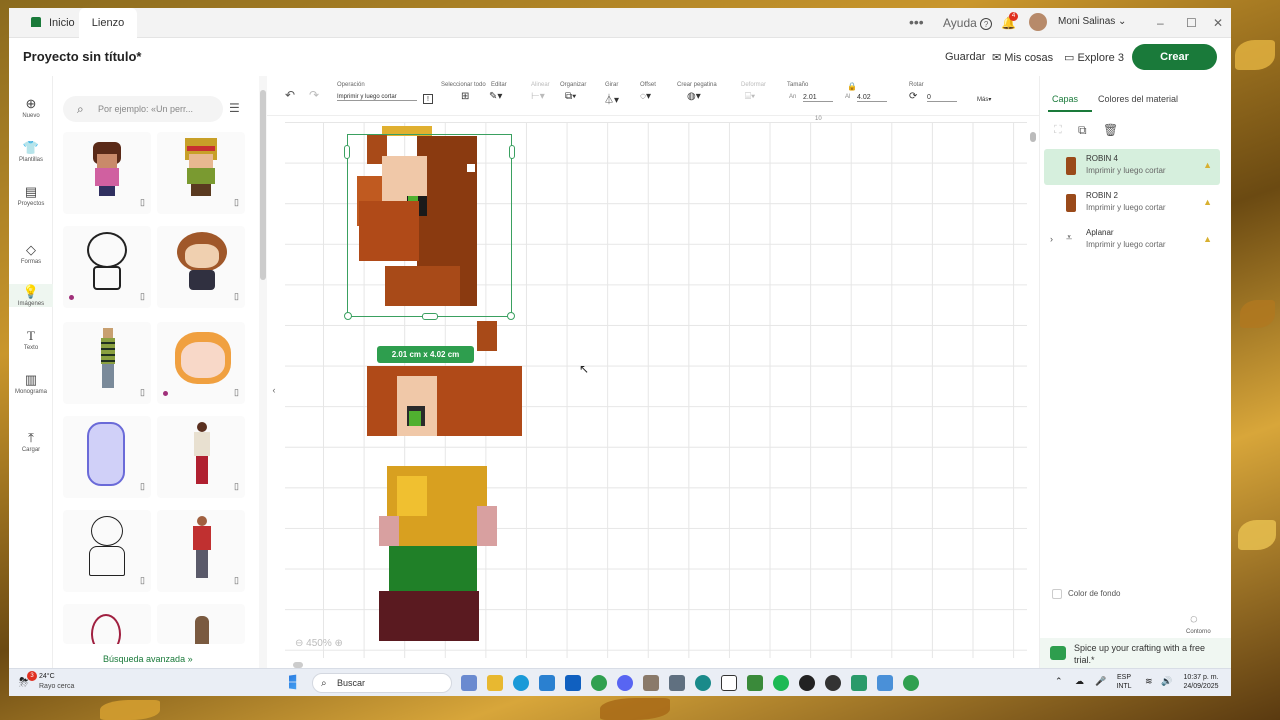 The image size is (1280, 720). What do you see at coordinates (31, 295) in the screenshot?
I see `rail-images: 💡 Imágenes` at bounding box center [31, 295].